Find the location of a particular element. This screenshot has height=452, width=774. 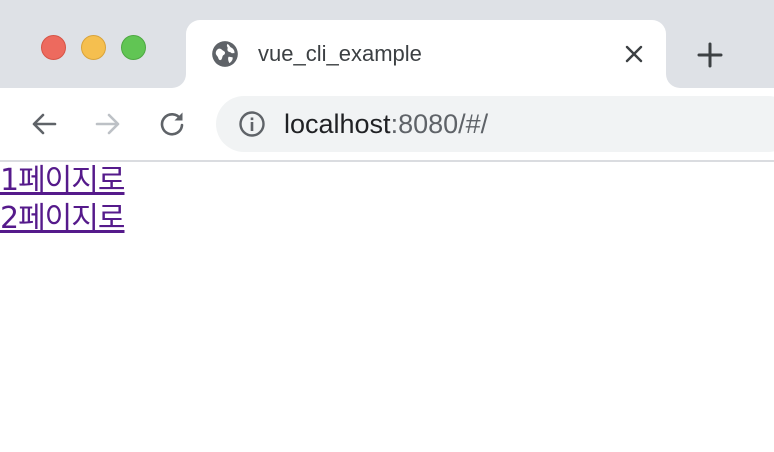

url-host: localhost is located at coordinates (337, 124).